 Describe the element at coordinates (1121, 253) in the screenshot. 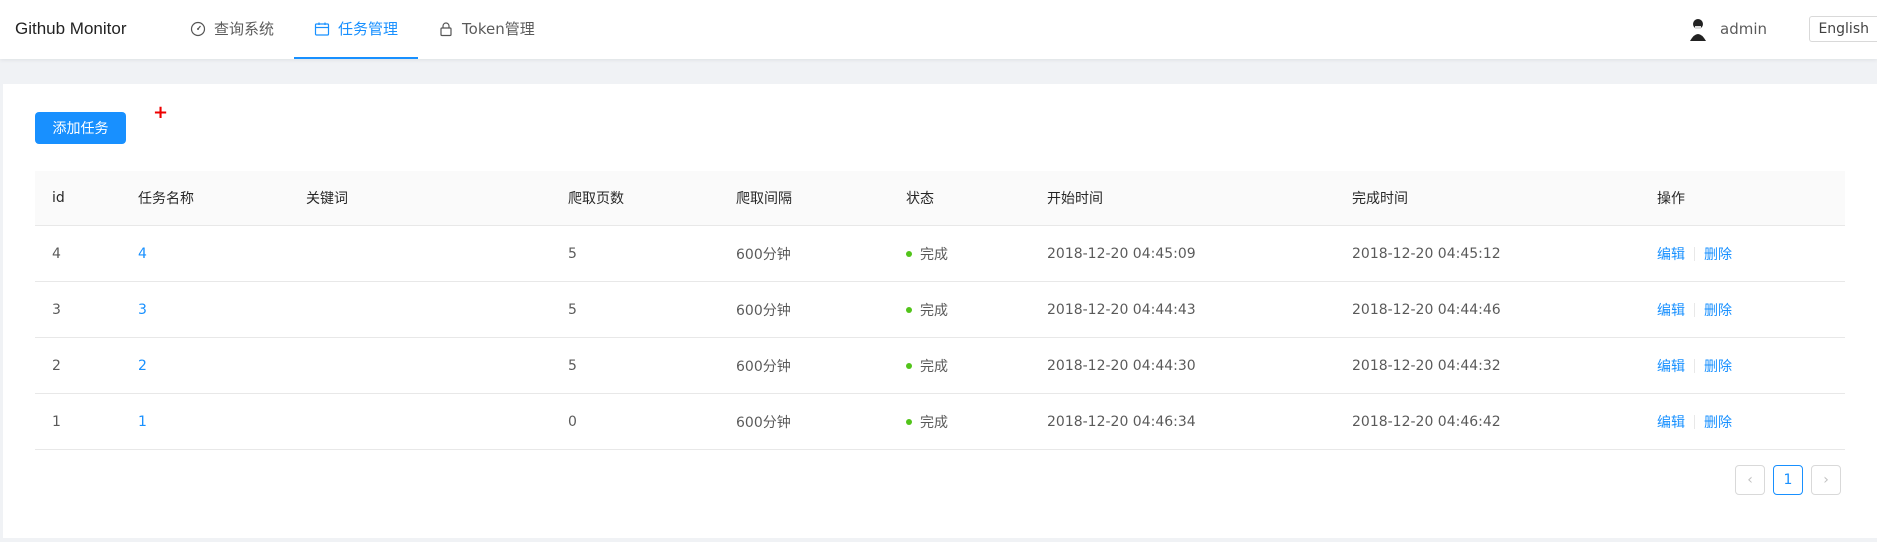

I see `cell-start-time: 2018-12-20 04:45:09` at that location.